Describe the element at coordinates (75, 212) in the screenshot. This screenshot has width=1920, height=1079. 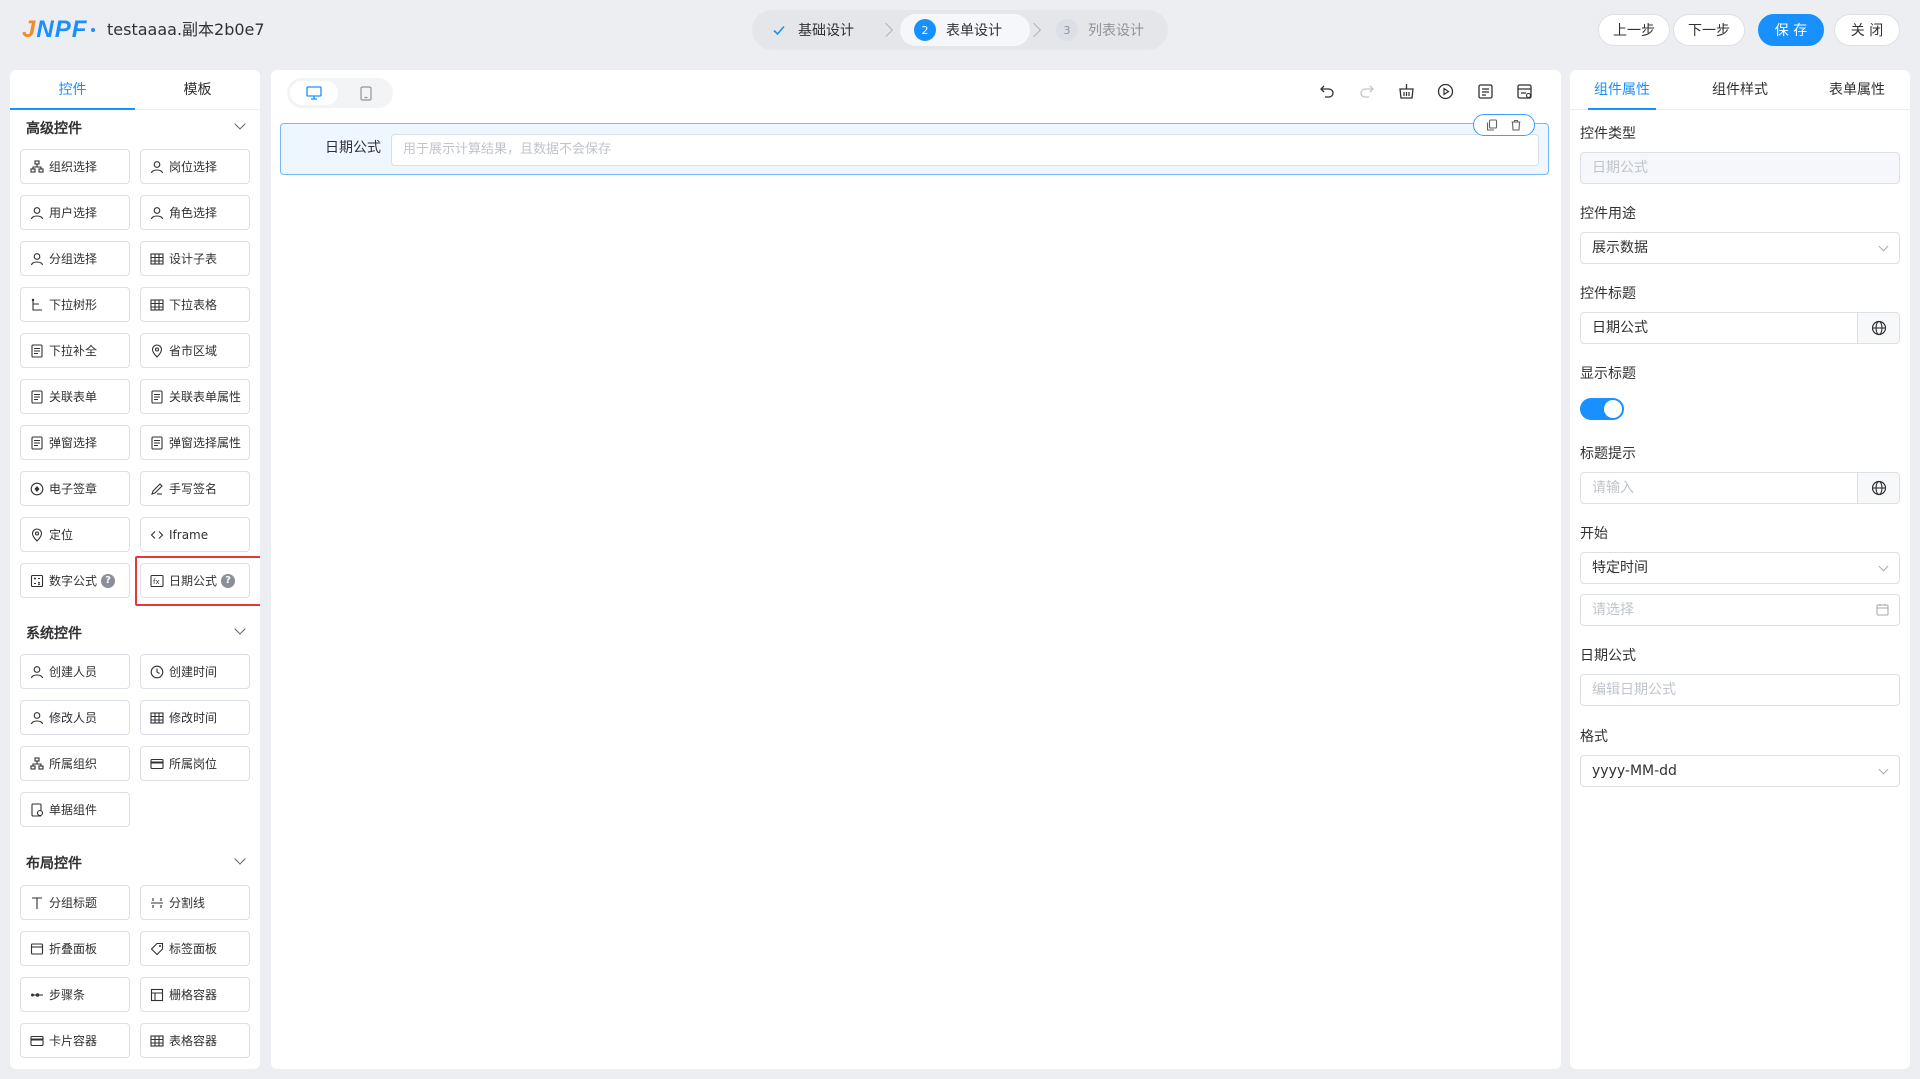
I see `component-item: 用户选择` at that location.